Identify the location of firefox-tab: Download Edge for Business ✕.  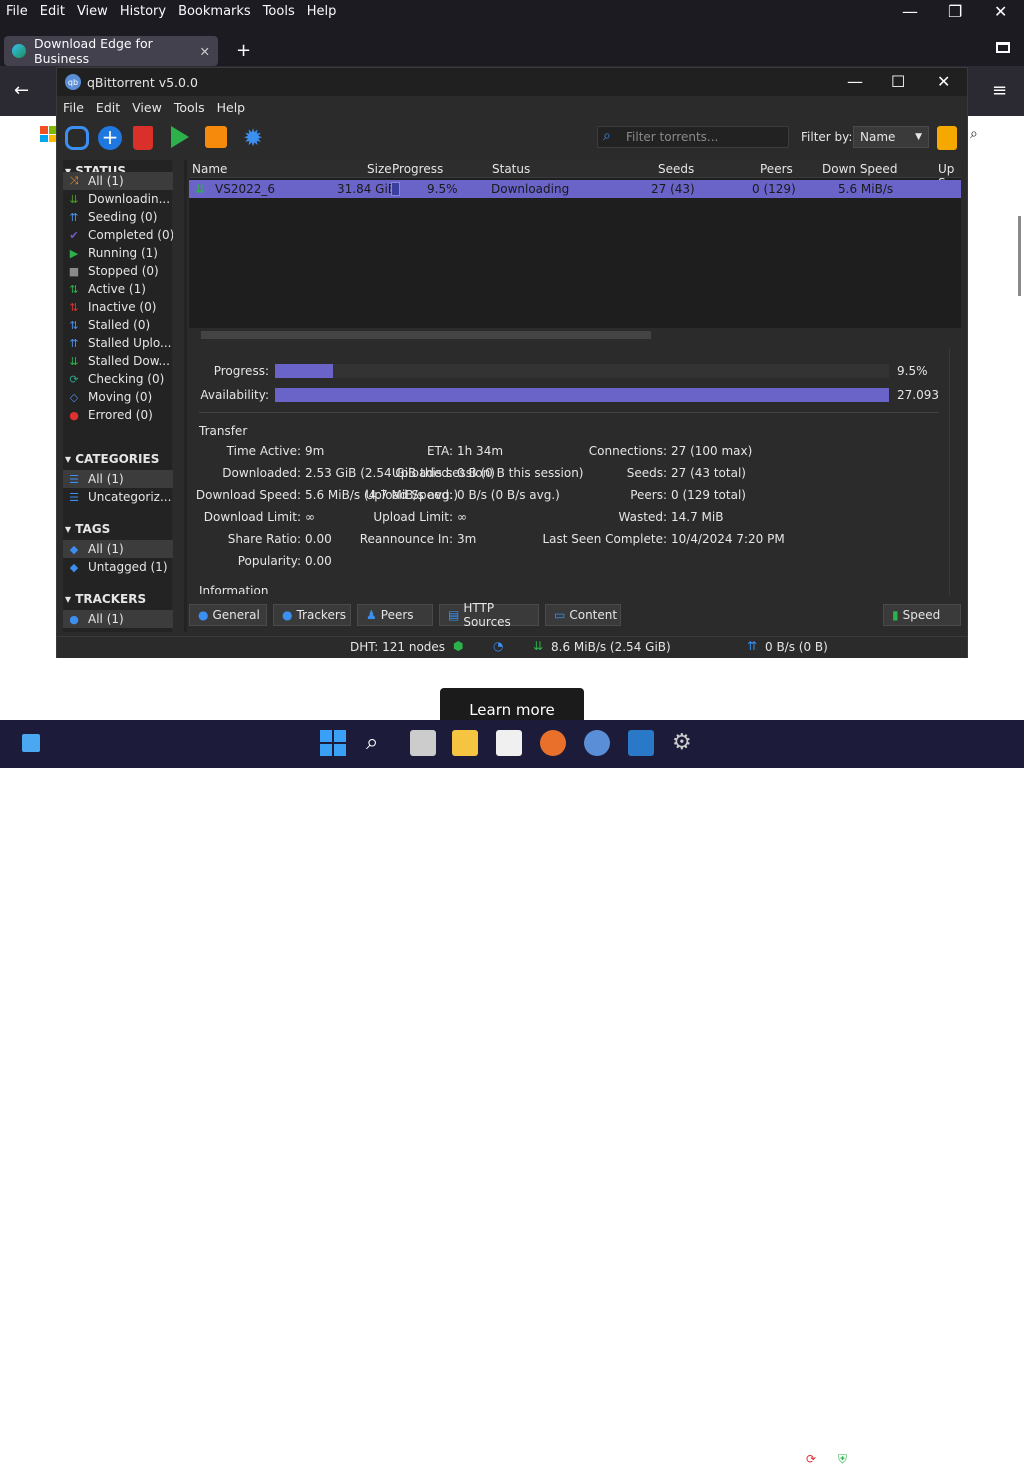
(111, 51).